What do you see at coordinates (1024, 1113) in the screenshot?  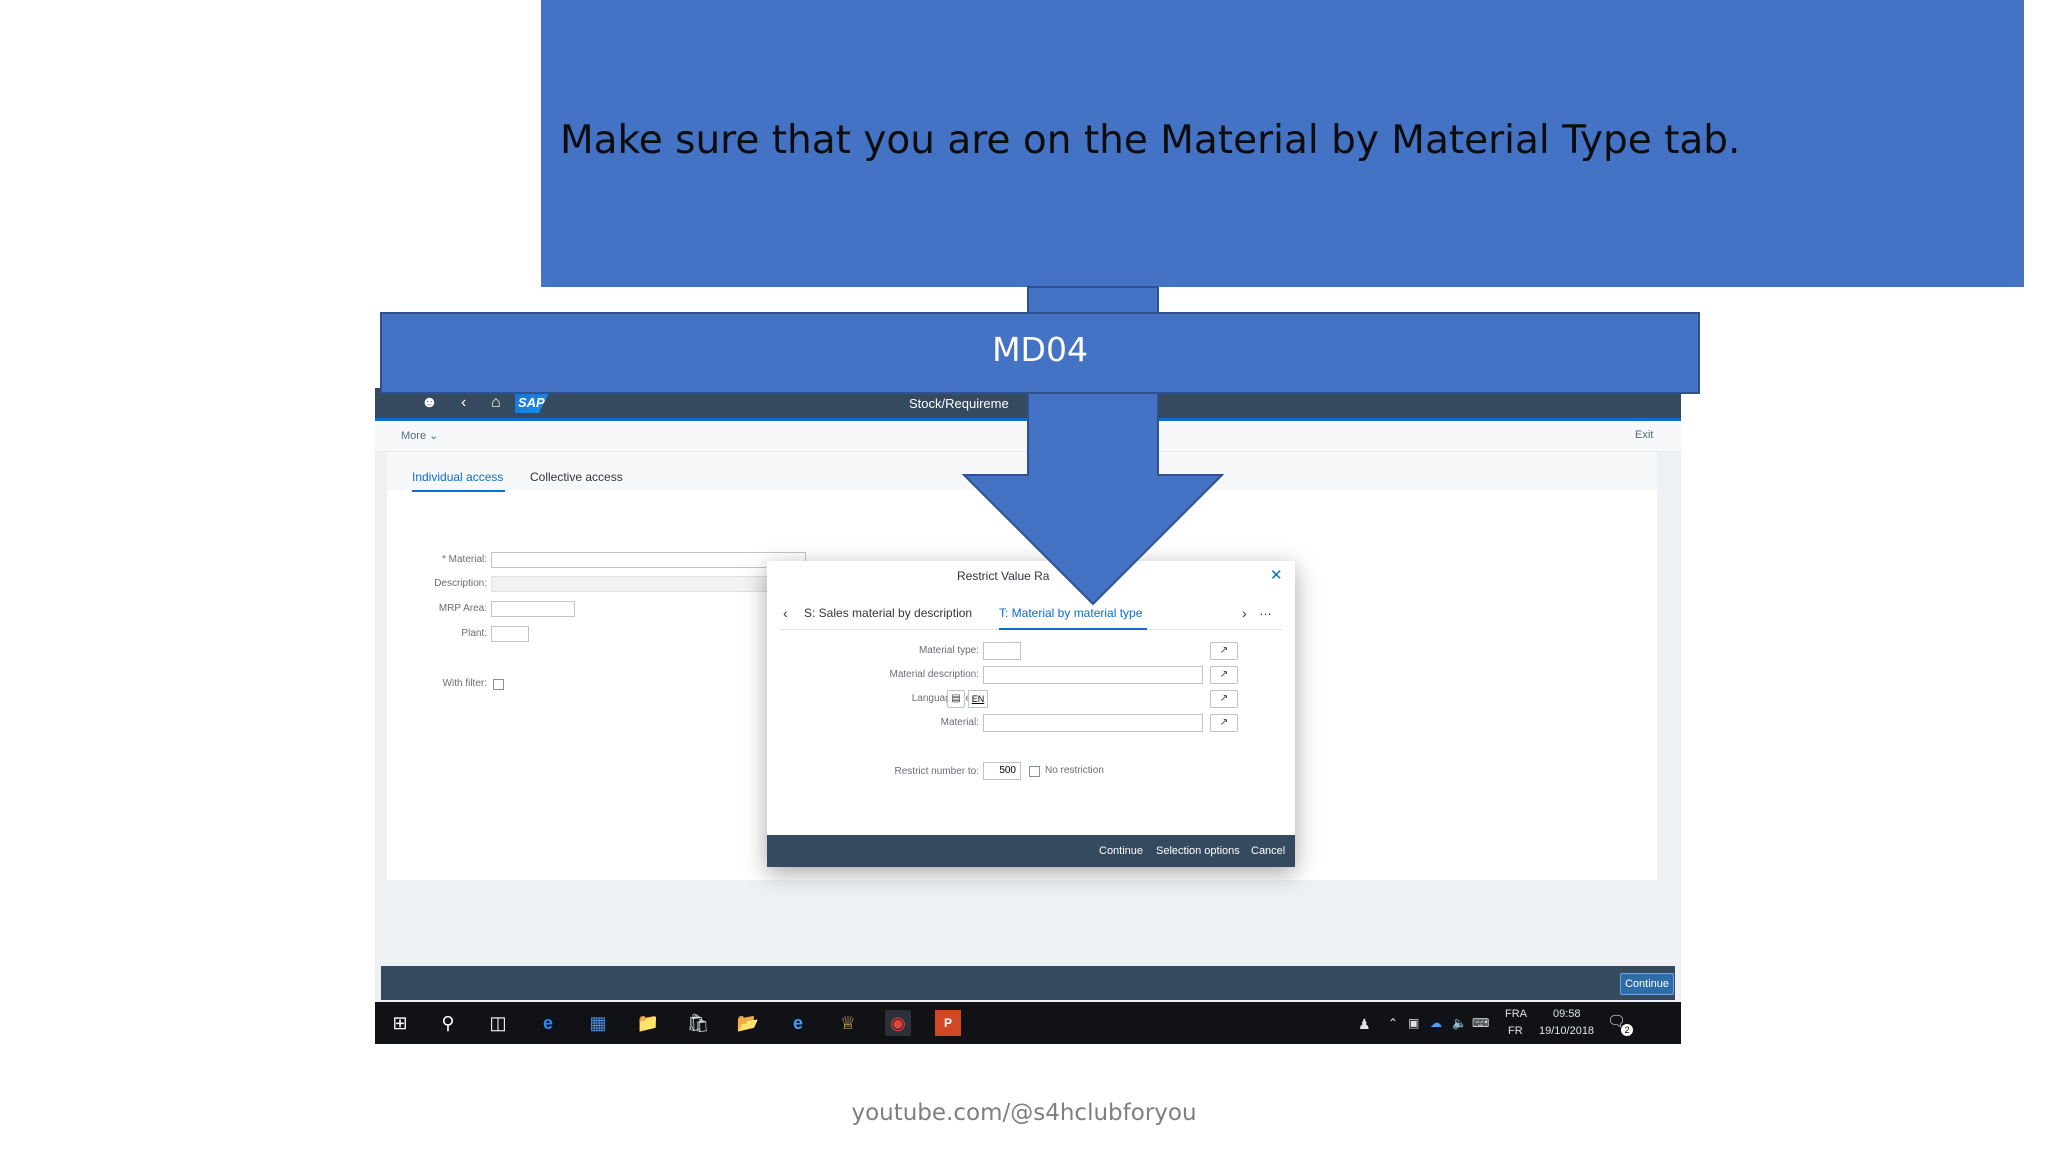 I see `channel-credit: youtube.com/@s4hclubforyou` at bounding box center [1024, 1113].